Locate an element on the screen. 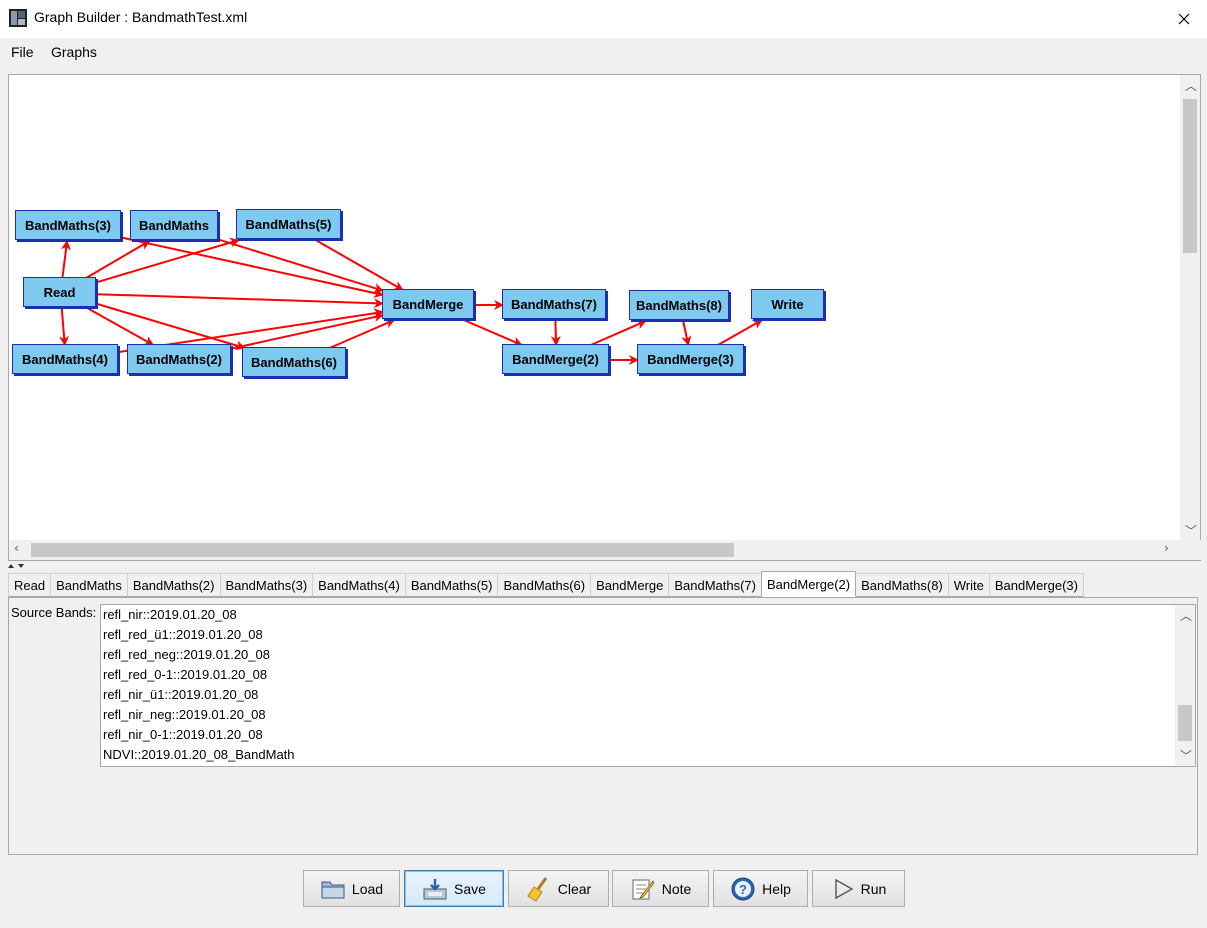 The width and height of the screenshot is (1207, 928). canvas-horizontal-scrollbar: ‹ › is located at coordinates (605, 550).